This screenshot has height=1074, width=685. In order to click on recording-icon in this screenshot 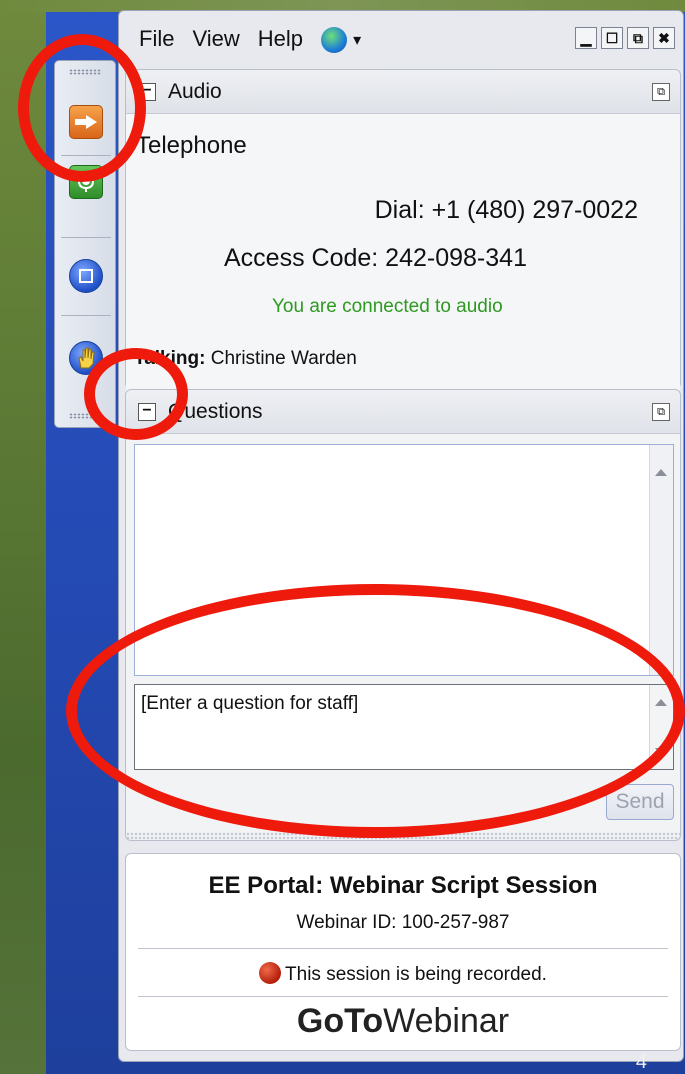, I will do `click(270, 973)`.